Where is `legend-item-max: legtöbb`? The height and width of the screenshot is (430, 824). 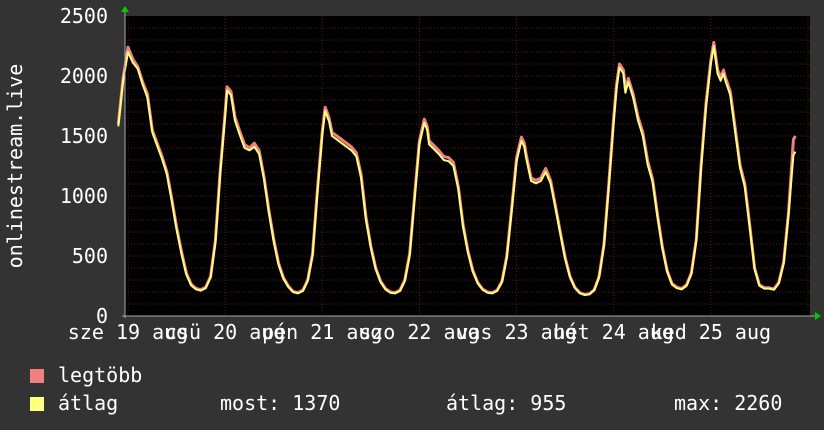
legend-item-max: legtöbb is located at coordinates (86, 375).